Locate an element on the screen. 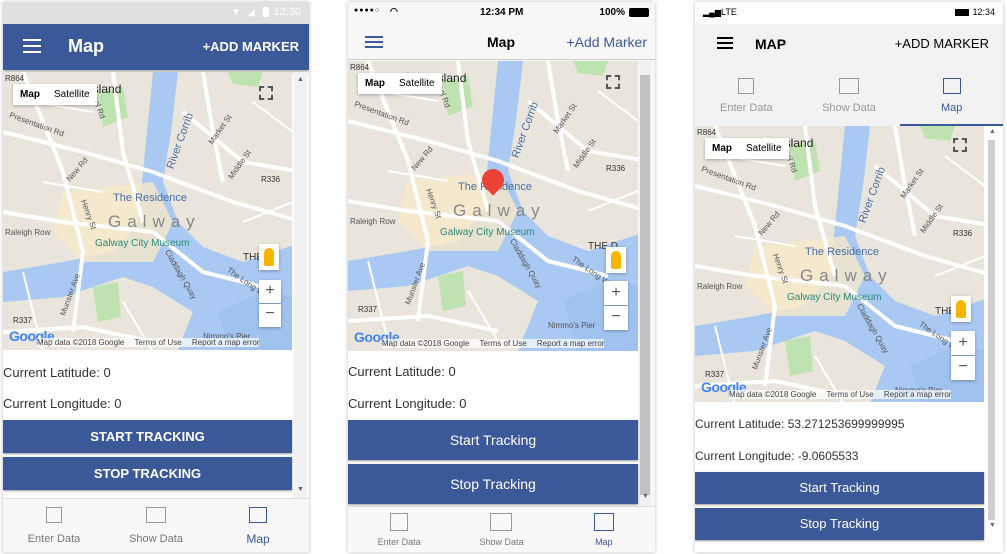 This screenshot has height=554, width=1007. windows-status-bar: ▂▄▆ LTE 12:34 is located at coordinates (849, 13).